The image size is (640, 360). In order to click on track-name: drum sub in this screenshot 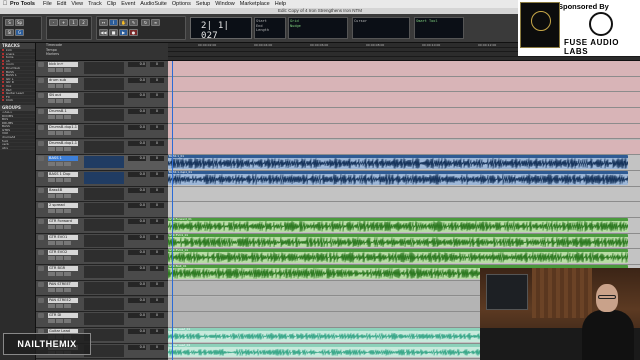, I will do `click(63, 80)`.